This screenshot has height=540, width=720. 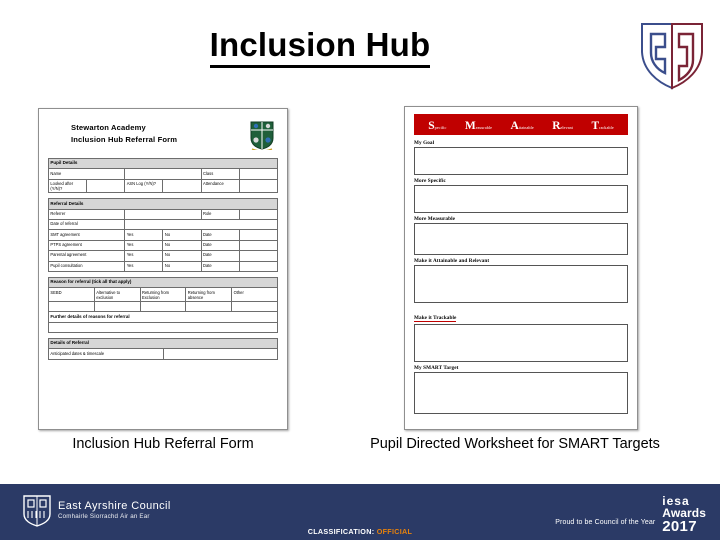 I want to click on free-text-area, so click(x=163, y=327).